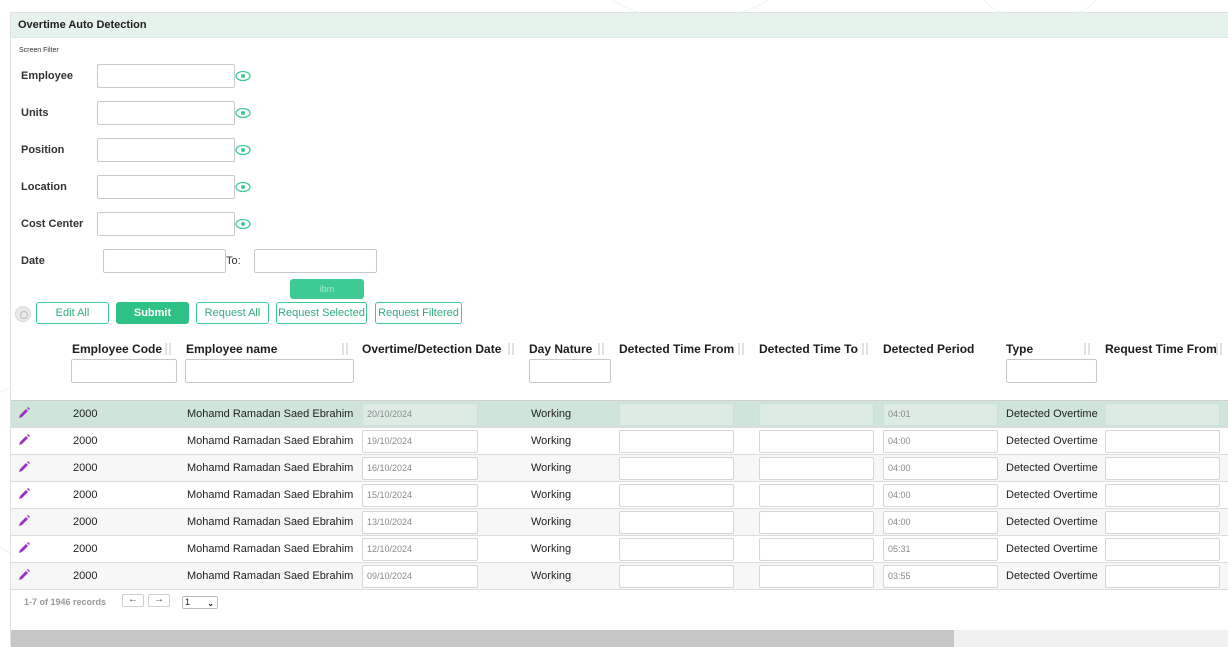  Describe the element at coordinates (124, 371) in the screenshot. I see `employee-code-filter-input` at that location.